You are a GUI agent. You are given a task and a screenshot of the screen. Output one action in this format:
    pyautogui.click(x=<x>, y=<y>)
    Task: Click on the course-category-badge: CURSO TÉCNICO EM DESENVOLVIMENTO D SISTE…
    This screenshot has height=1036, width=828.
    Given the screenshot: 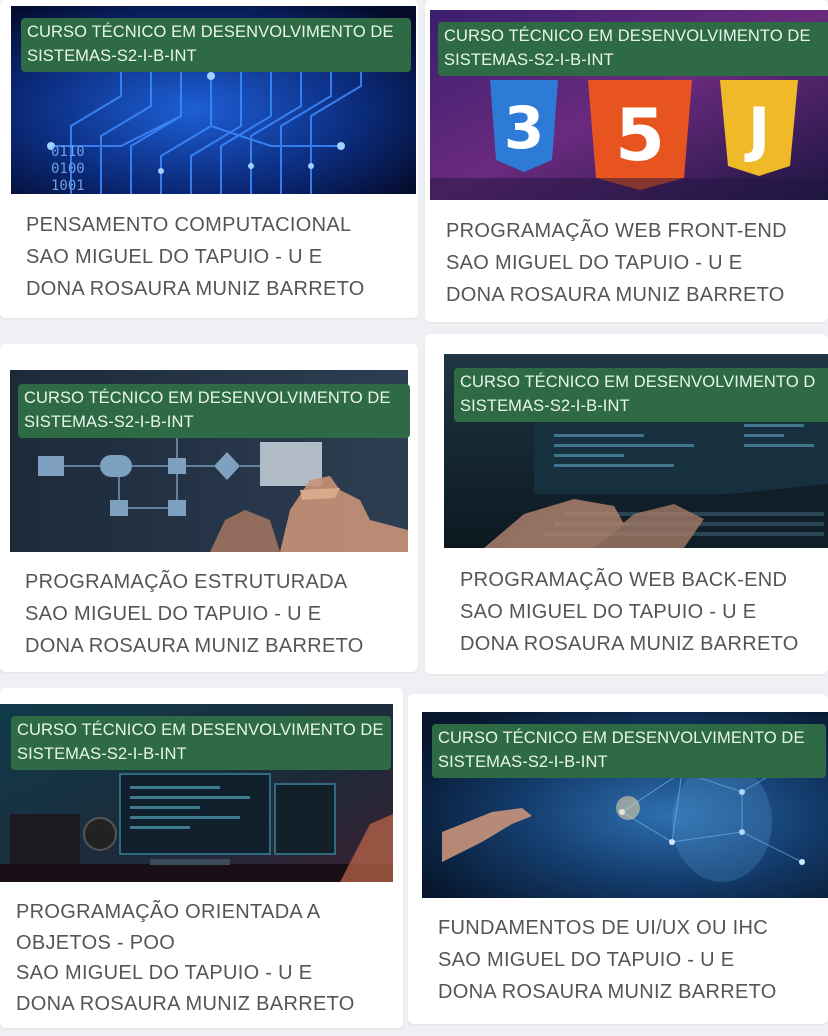 What is the action you would take?
    pyautogui.click(x=641, y=395)
    